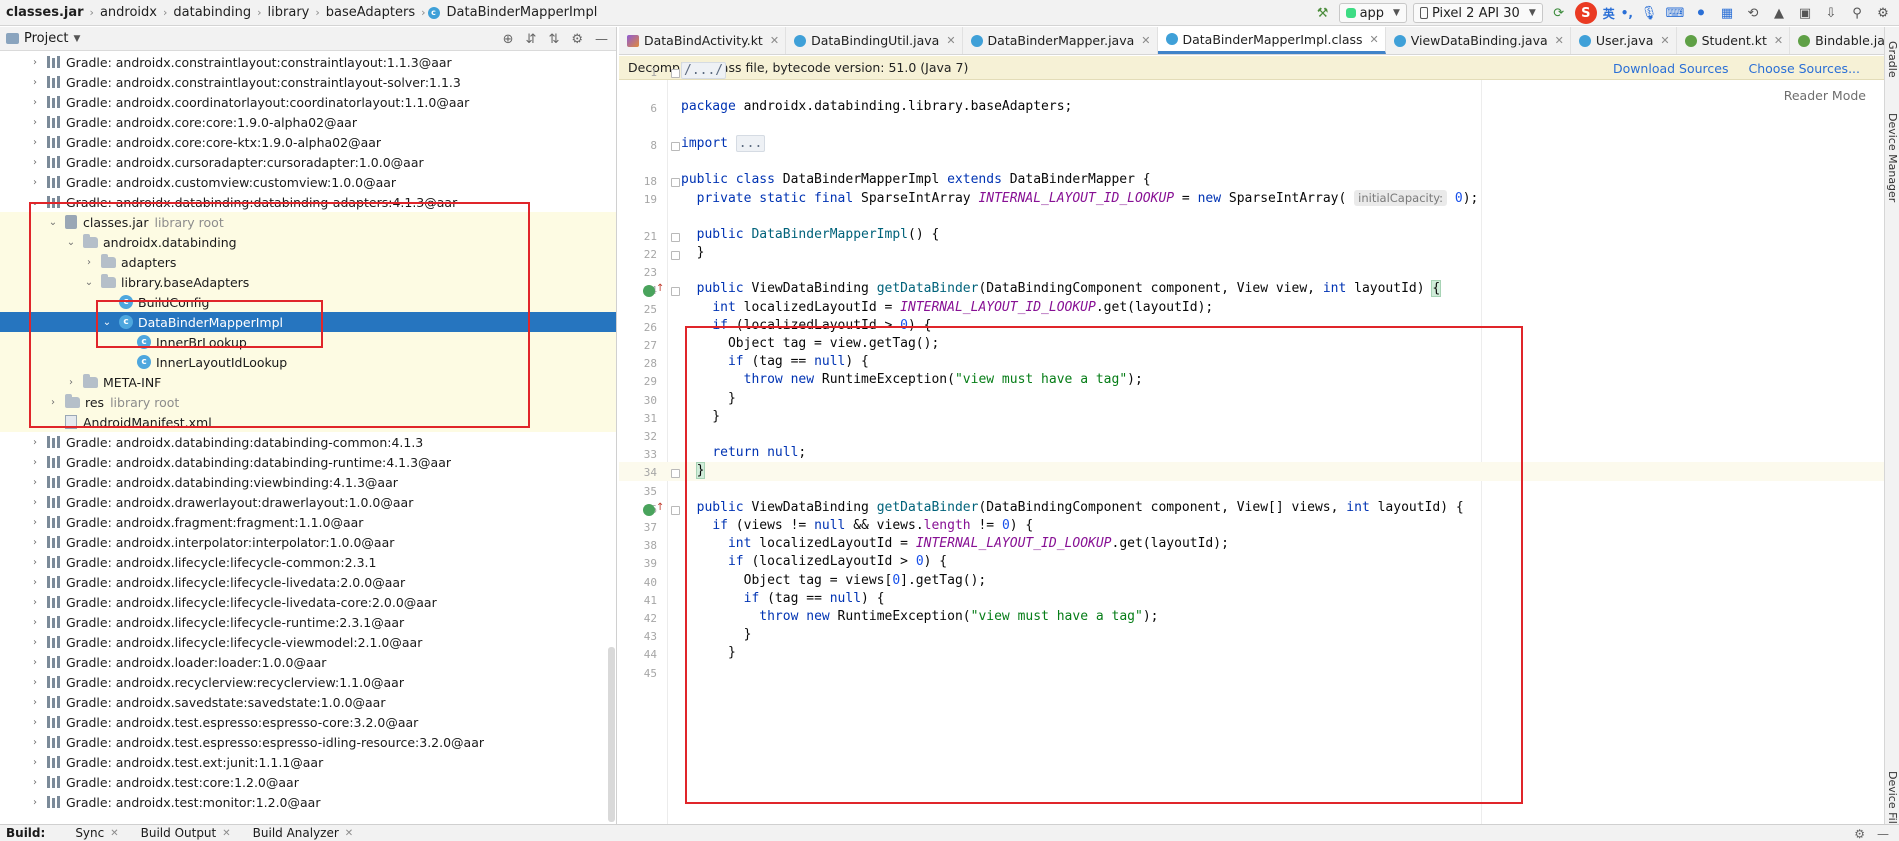 The width and height of the screenshot is (1899, 841). Describe the element at coordinates (76, 39) in the screenshot. I see `chevron-down-icon: ▼` at that location.